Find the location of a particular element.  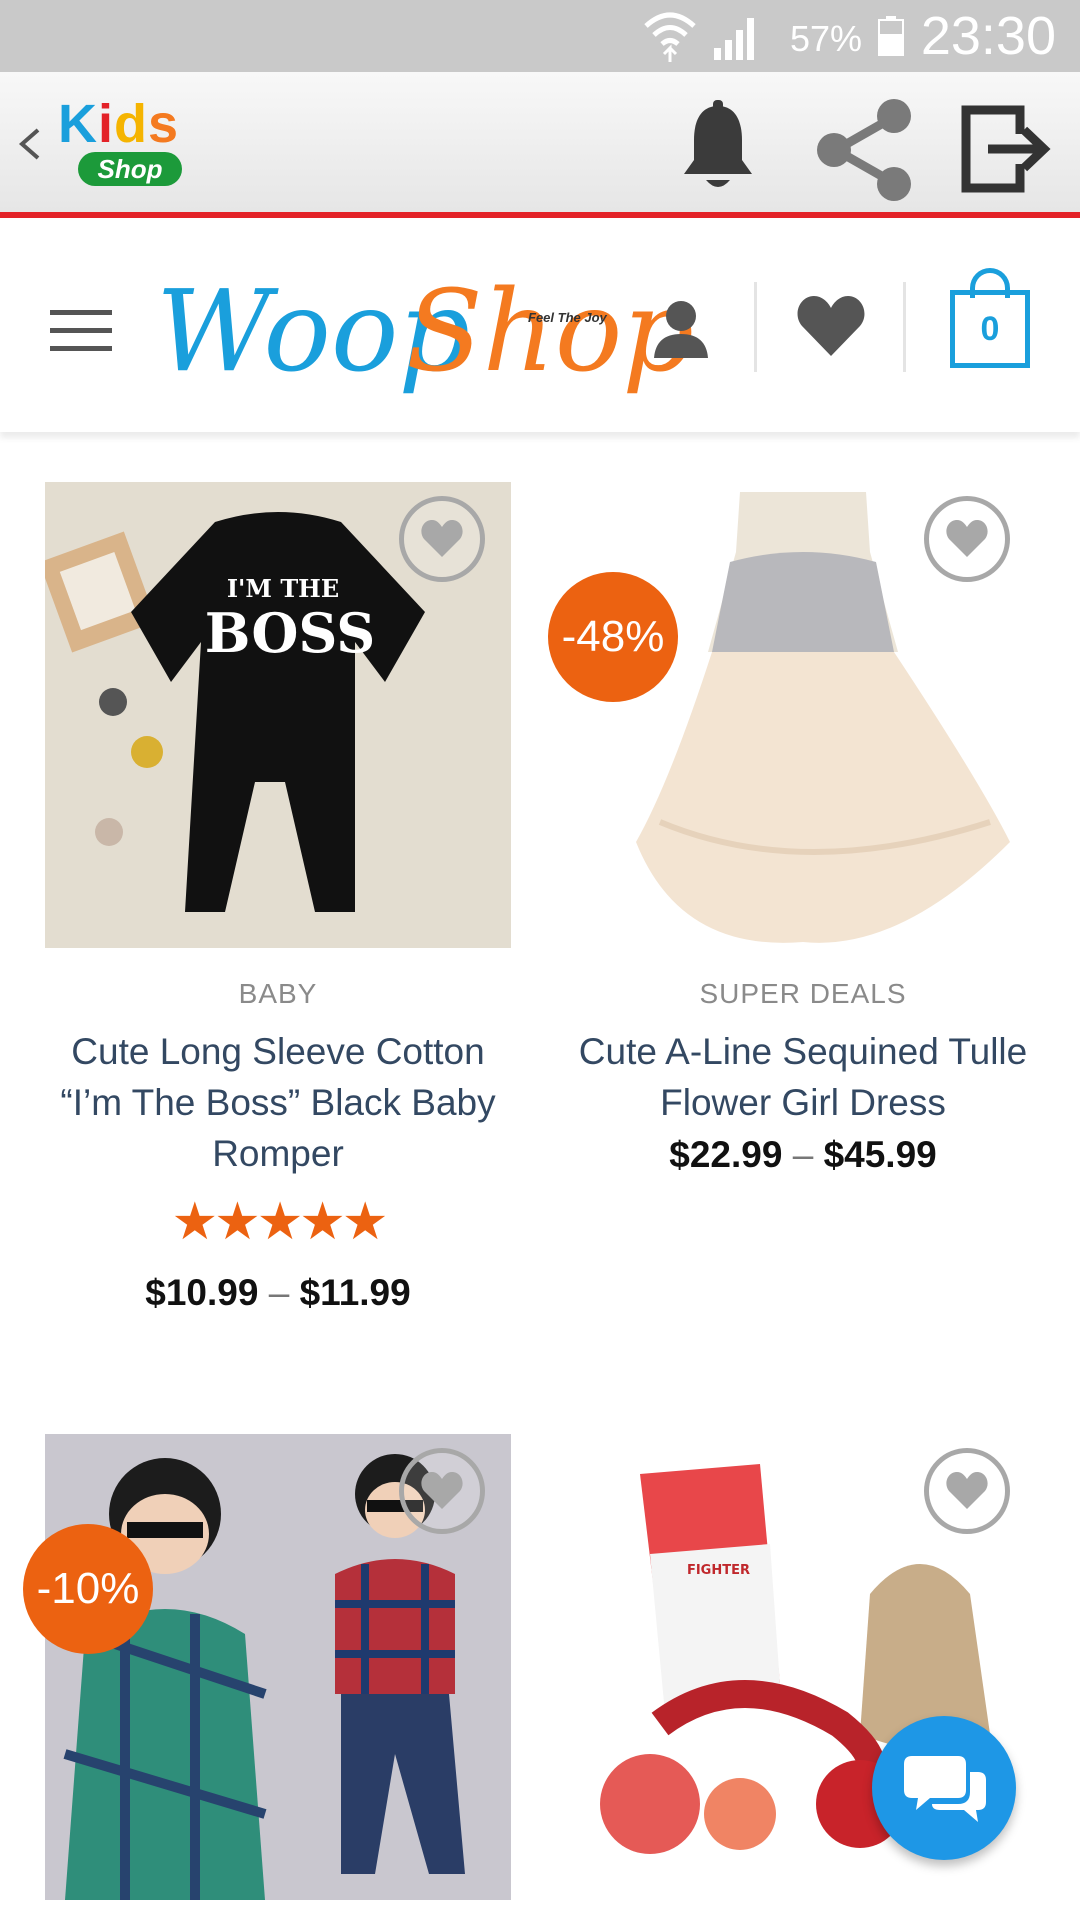

product-category: BABY is located at coordinates (278, 994).